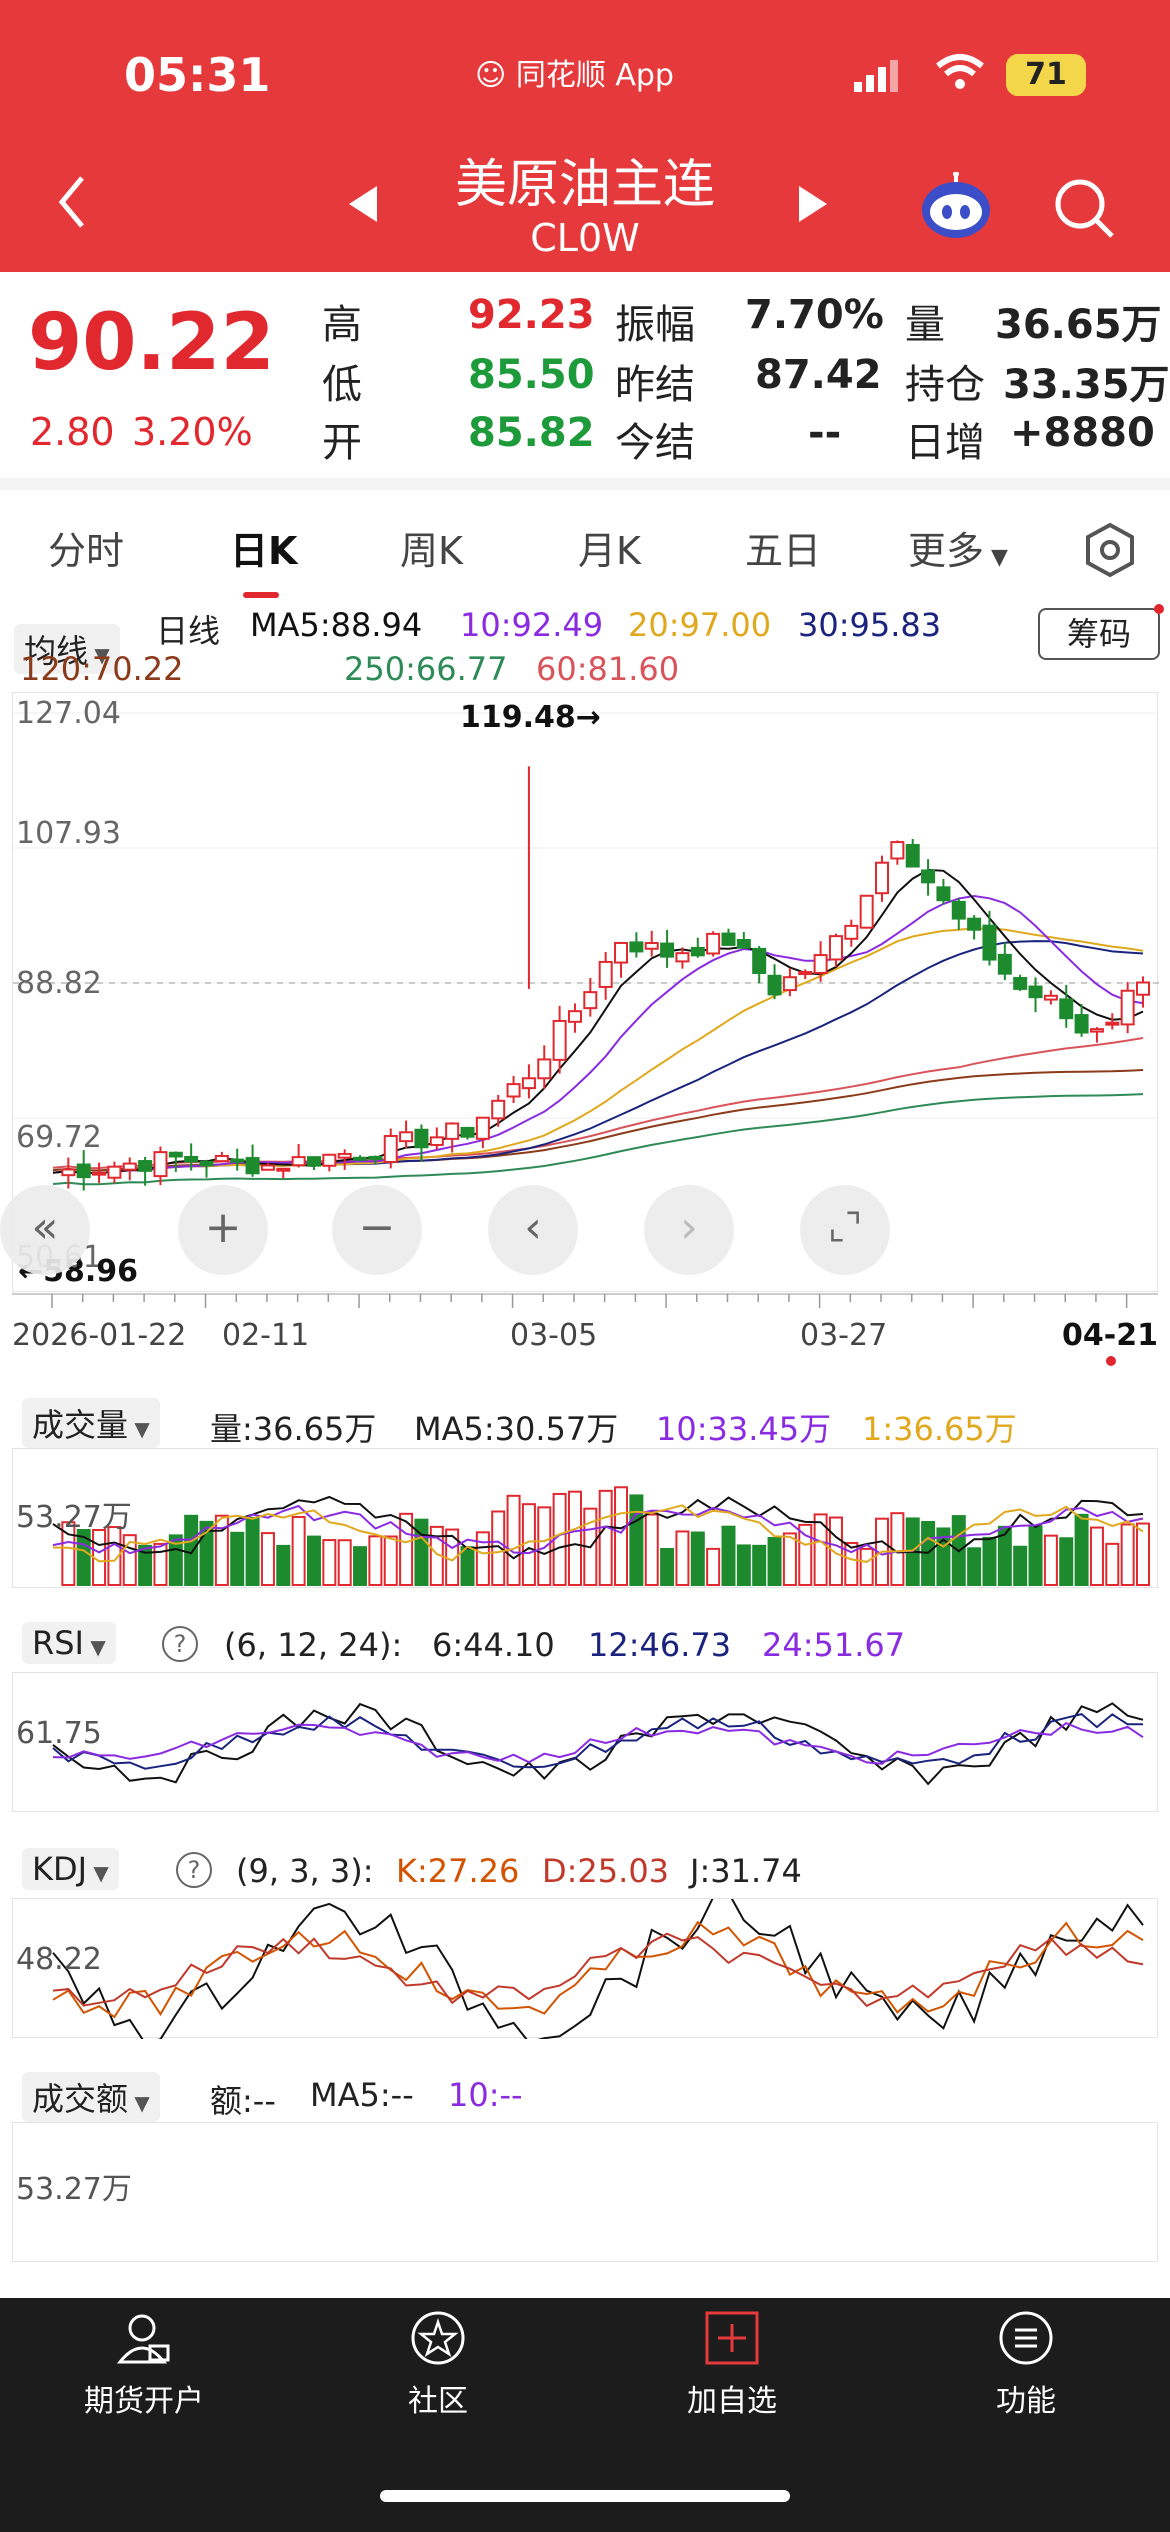  I want to click on nav-futures-account: 期货开户, so click(144, 2365).